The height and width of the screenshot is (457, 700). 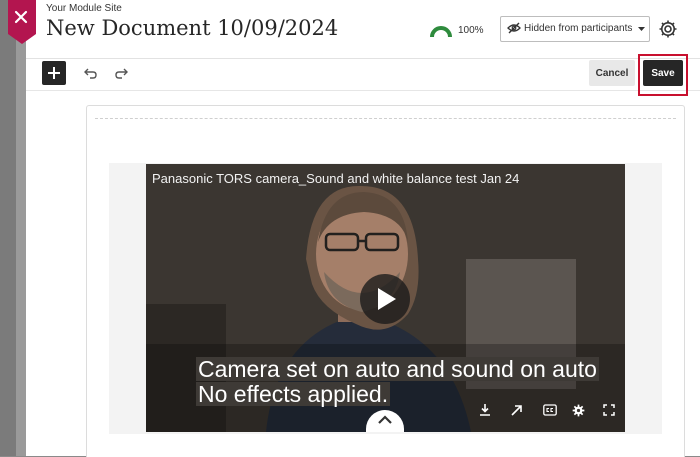 What do you see at coordinates (514, 28) in the screenshot?
I see `eye-slash-icon` at bounding box center [514, 28].